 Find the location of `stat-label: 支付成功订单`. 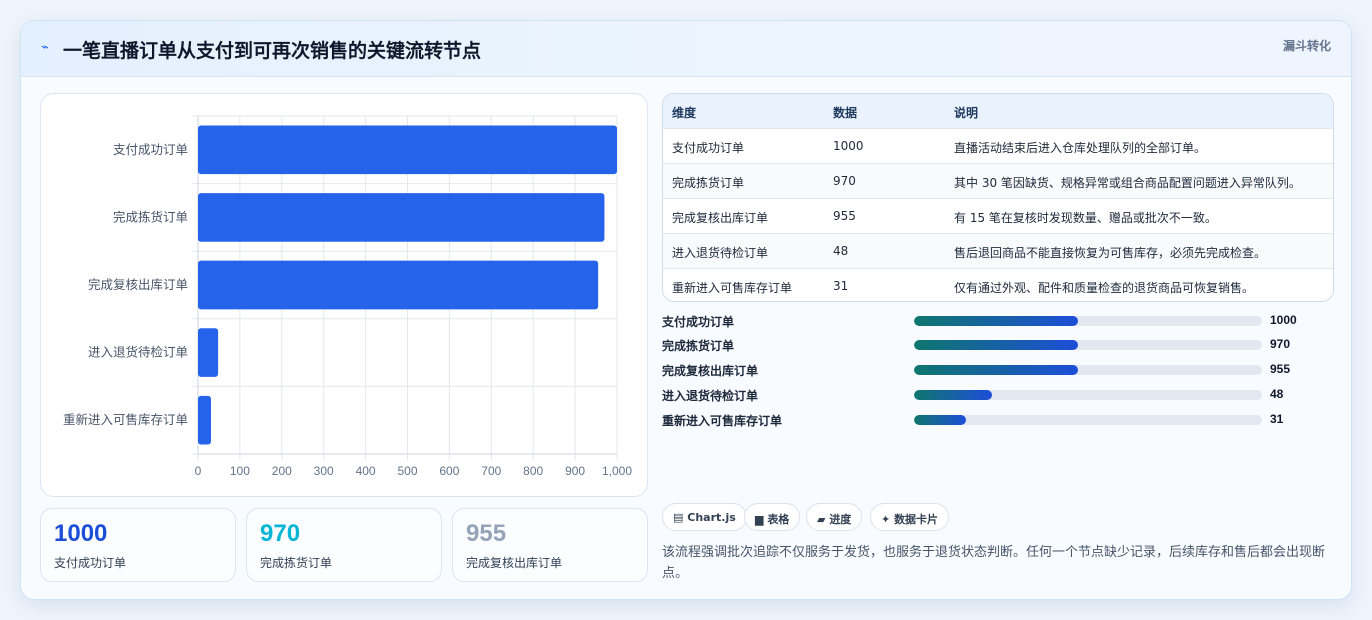

stat-label: 支付成功订单 is located at coordinates (90, 563).